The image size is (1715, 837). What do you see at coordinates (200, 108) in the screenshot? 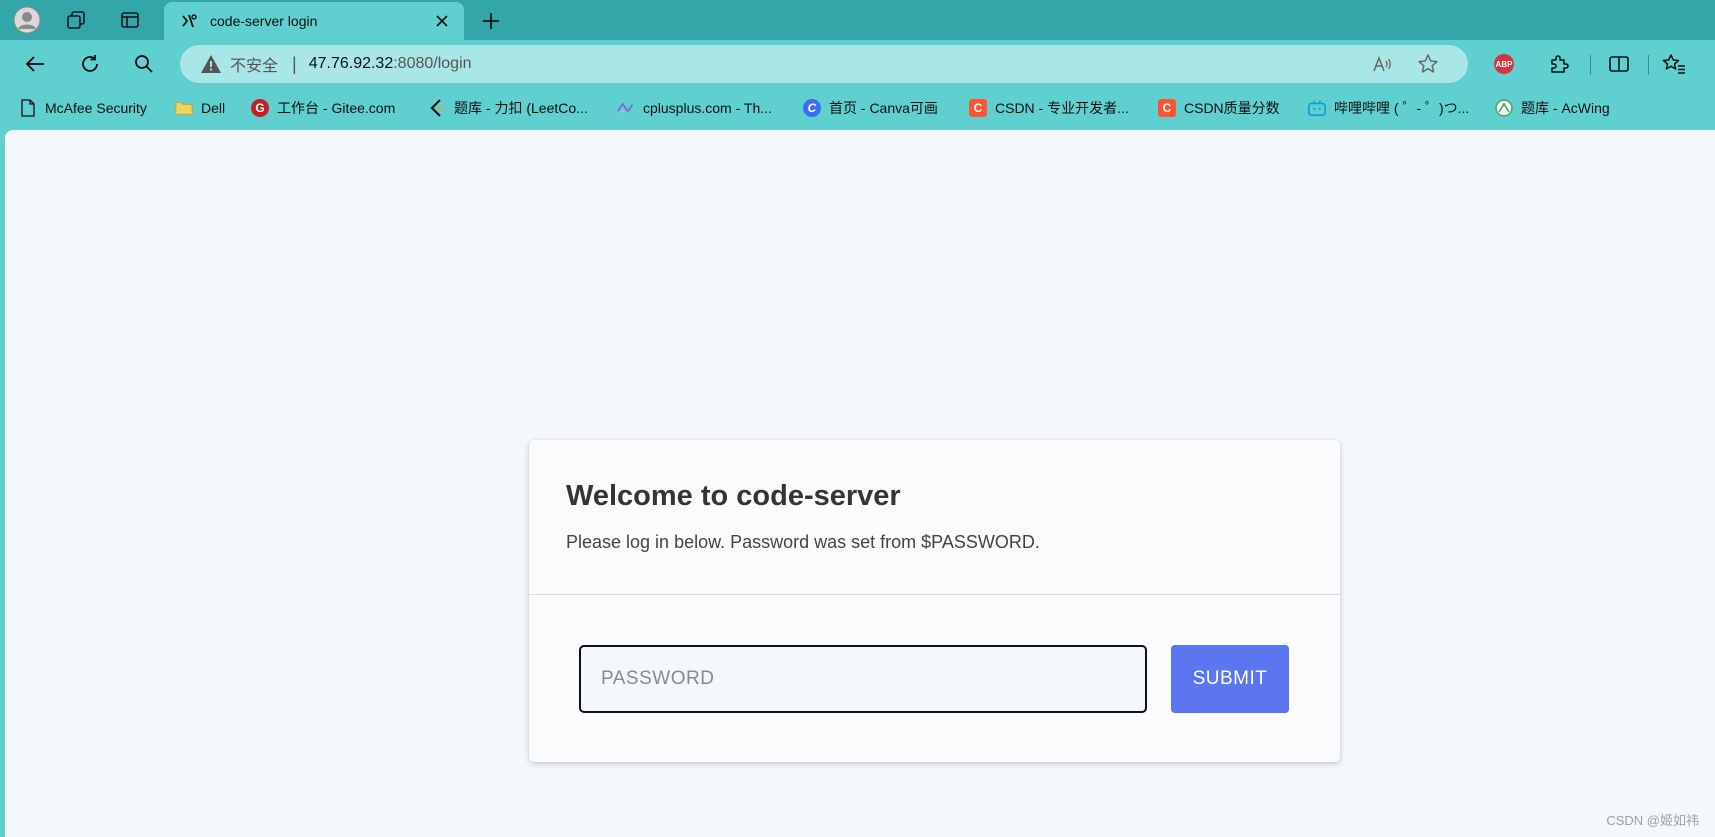
I see `bookmark-dell: Dell` at bounding box center [200, 108].